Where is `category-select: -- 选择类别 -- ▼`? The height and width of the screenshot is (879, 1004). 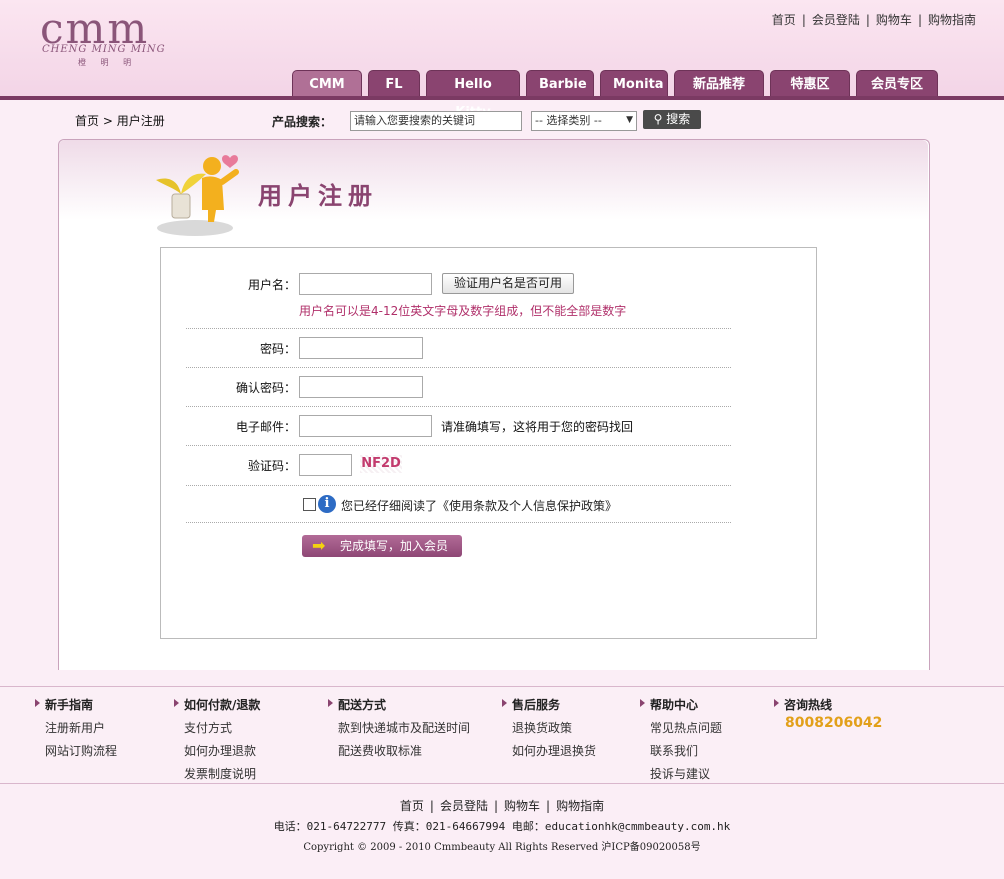
category-select: -- 选择类别 -- ▼ is located at coordinates (584, 121).